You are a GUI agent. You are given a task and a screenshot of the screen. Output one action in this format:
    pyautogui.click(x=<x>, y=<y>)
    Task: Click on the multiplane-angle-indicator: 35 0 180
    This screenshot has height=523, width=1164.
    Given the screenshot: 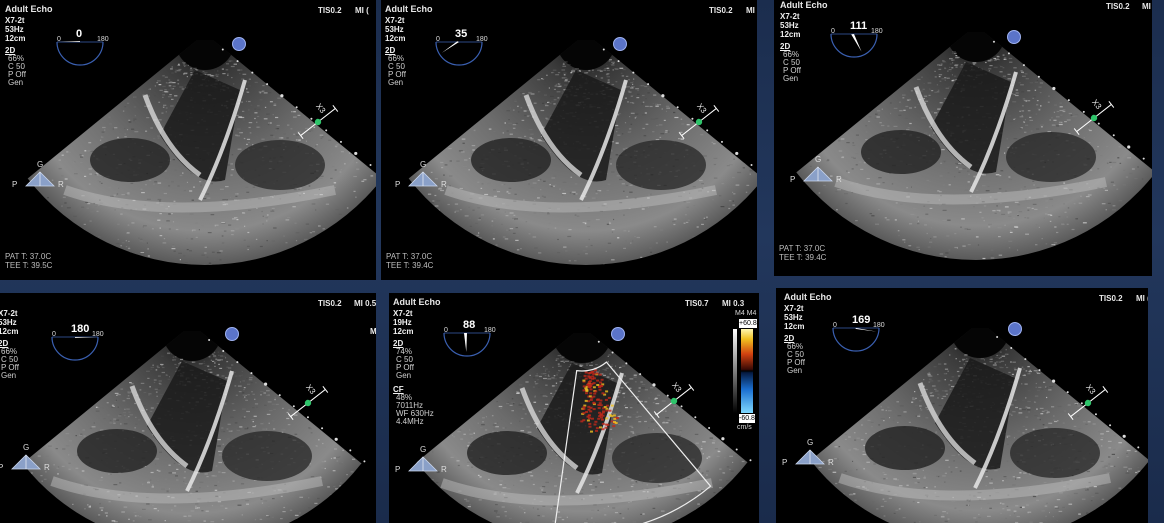 What is the action you would take?
    pyautogui.click(x=472, y=50)
    